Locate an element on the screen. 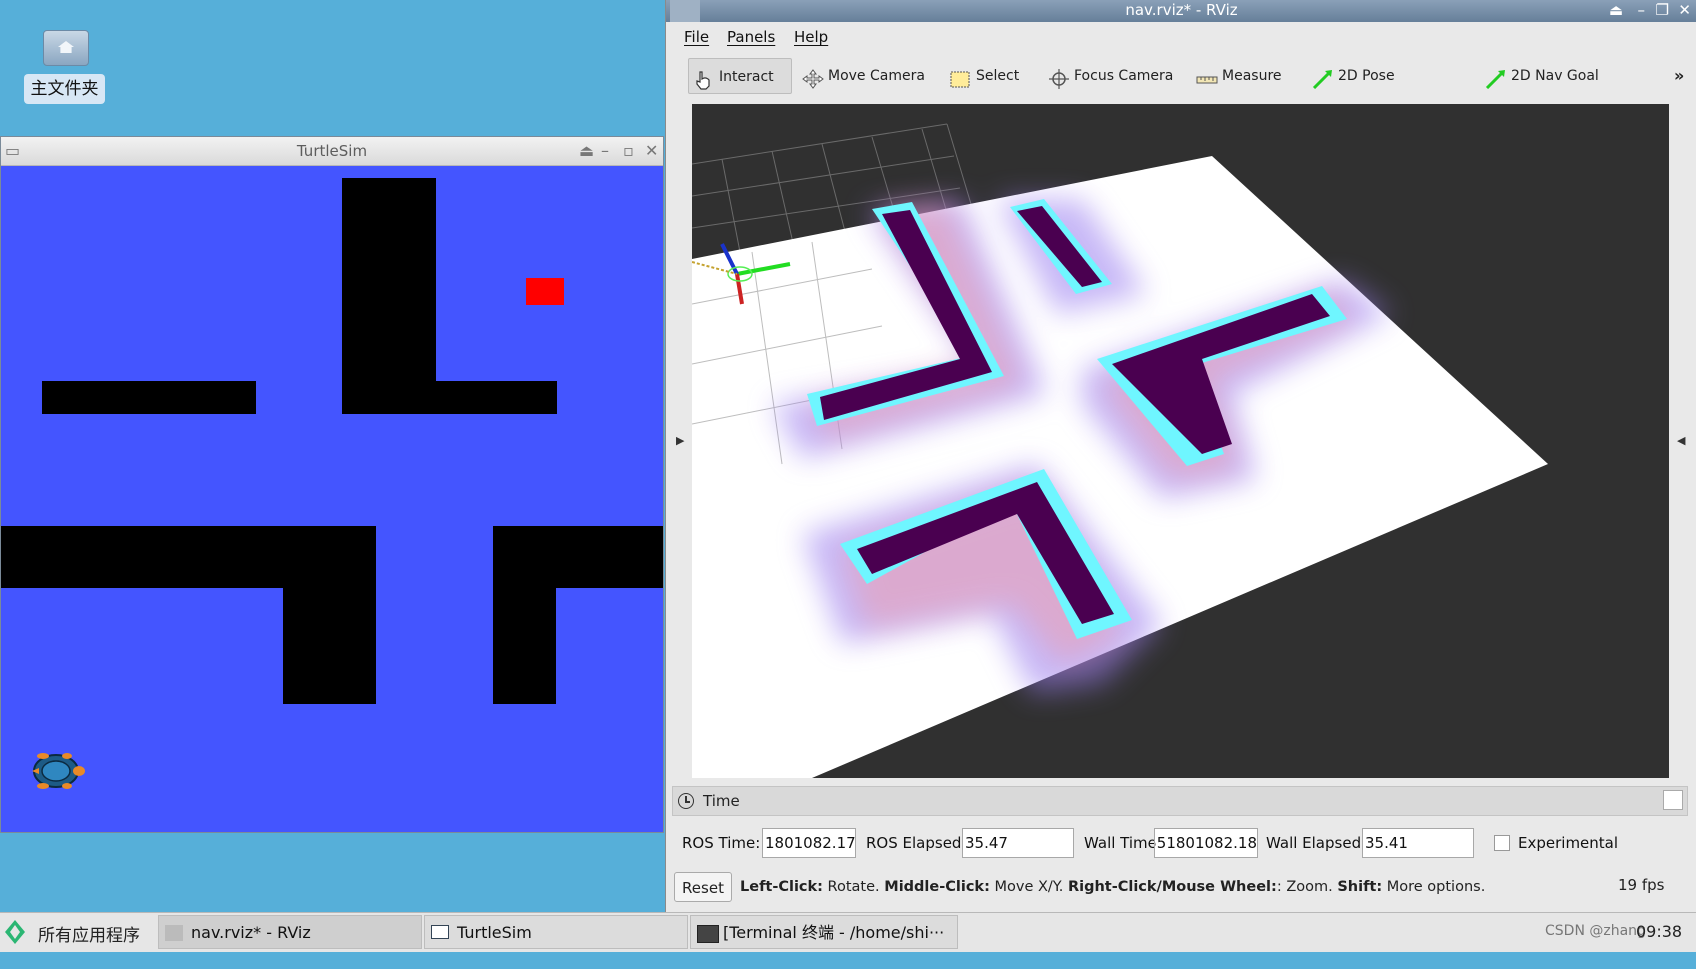 This screenshot has height=969, width=1696. turtlesim-title: TurtleSim is located at coordinates (332, 151).